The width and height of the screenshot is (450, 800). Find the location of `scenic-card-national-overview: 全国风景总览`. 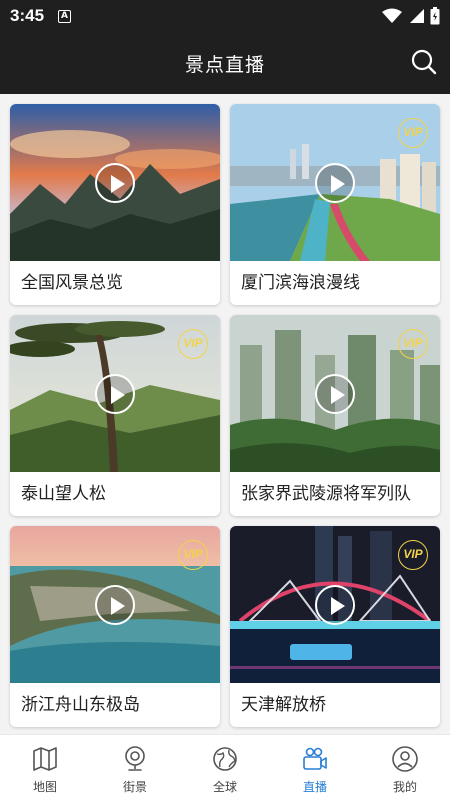

scenic-card-national-overview: 全国风景总览 is located at coordinates (115, 204).